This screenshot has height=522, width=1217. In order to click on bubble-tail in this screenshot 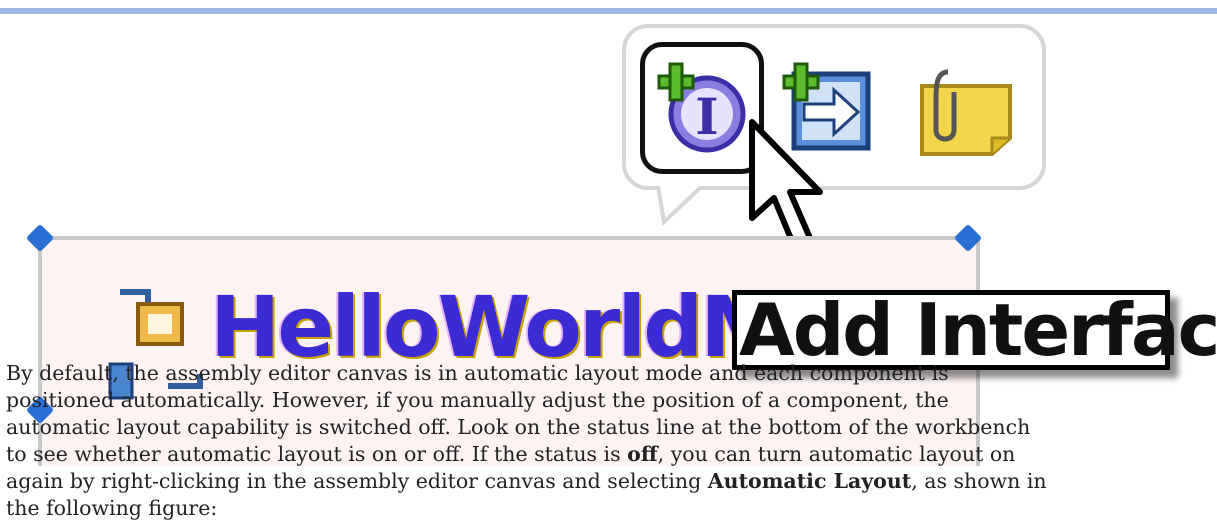, I will do `click(680, 206)`.